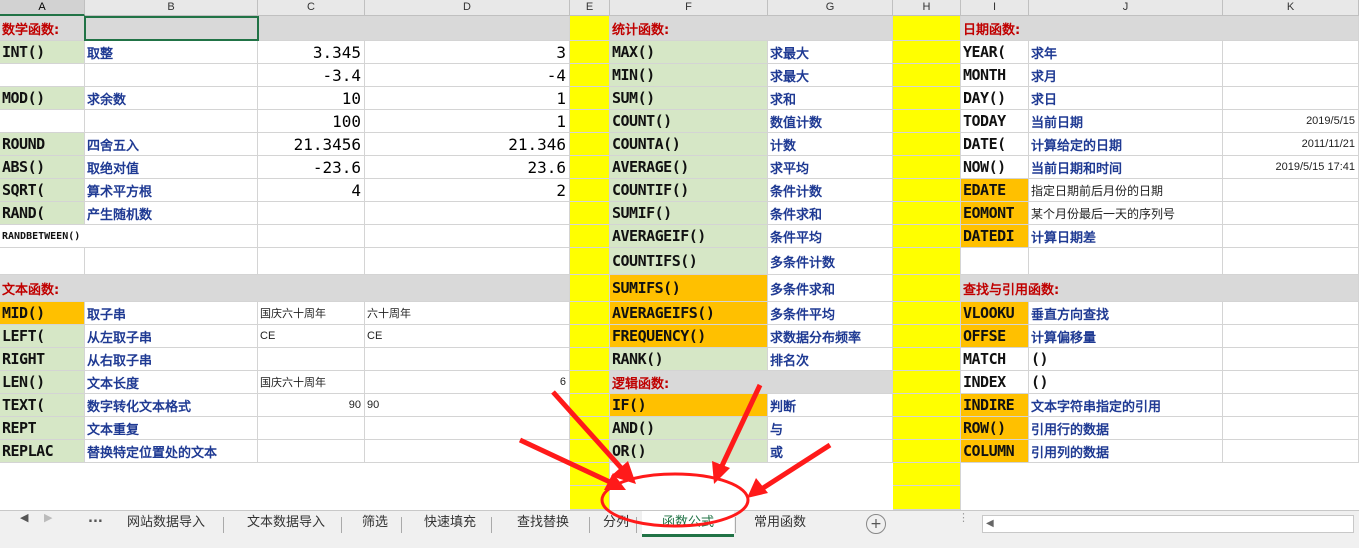 This screenshot has width=1359, height=548. I want to click on text-fn-name: REPLAC, so click(42, 451).